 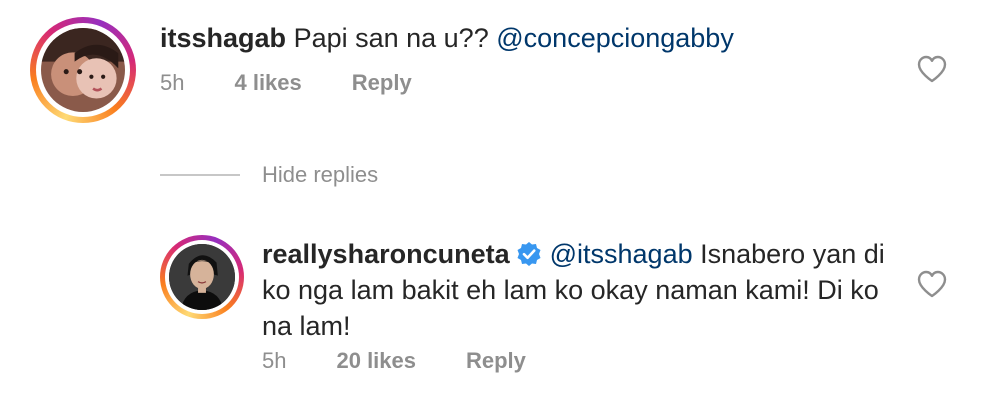 What do you see at coordinates (200, 175) in the screenshot?
I see `divider-line` at bounding box center [200, 175].